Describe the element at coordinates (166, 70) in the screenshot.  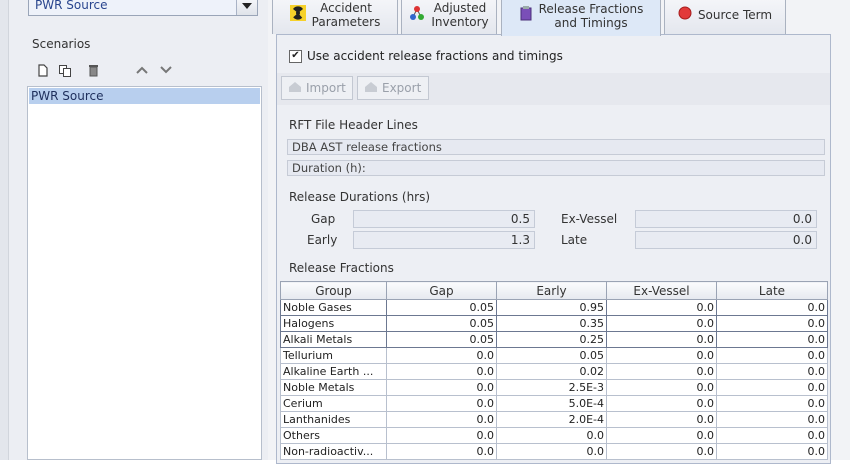
I see `move-down-icon` at that location.